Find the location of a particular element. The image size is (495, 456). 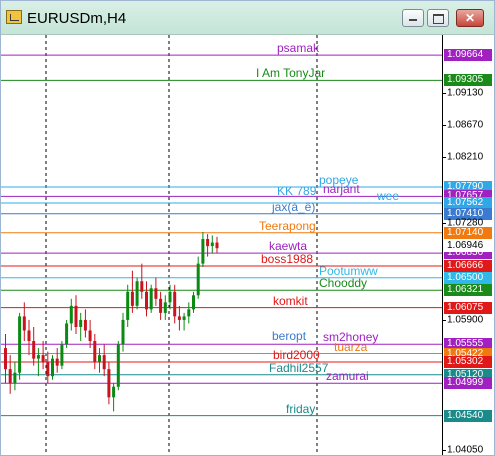

level-label: beropt is located at coordinates (289, 336).